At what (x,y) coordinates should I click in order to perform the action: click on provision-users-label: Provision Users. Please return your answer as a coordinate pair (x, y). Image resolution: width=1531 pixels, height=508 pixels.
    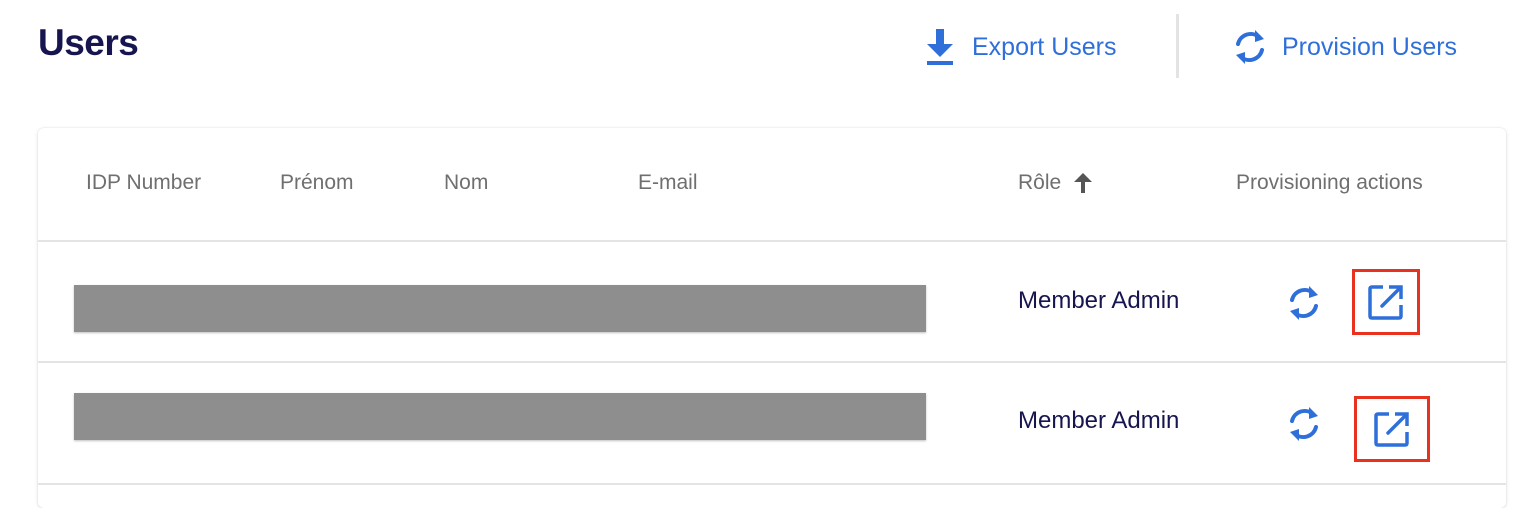
    Looking at the image, I should click on (1370, 46).